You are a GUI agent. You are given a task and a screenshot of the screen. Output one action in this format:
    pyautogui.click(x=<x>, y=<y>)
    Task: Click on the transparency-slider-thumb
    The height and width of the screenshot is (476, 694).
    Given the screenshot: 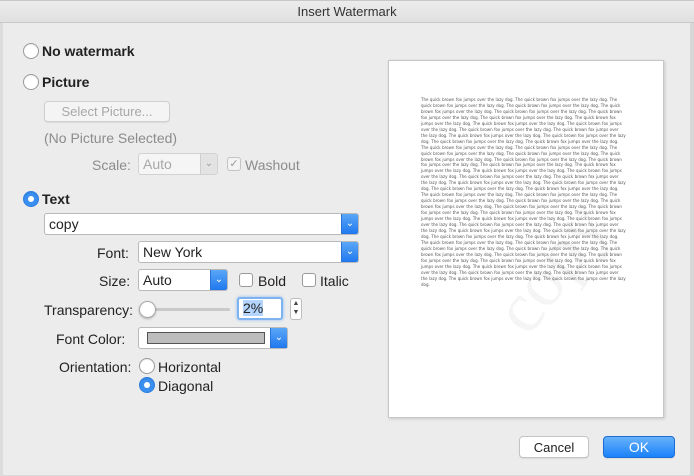 What is the action you would take?
    pyautogui.click(x=147, y=309)
    